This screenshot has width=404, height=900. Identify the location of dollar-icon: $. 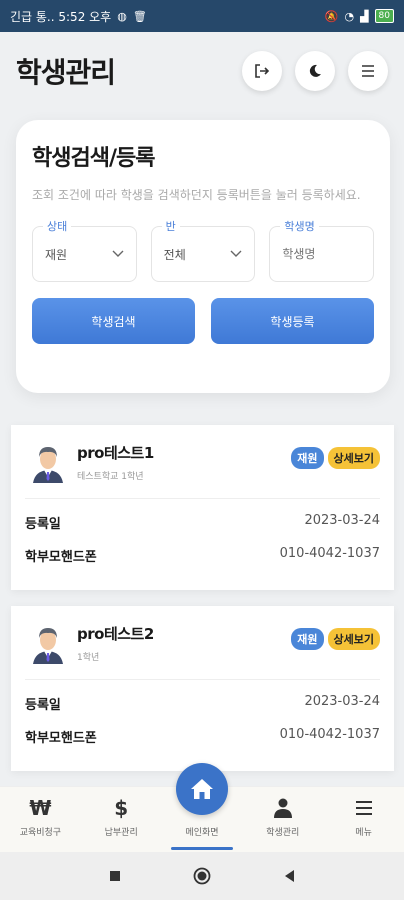
(121, 808).